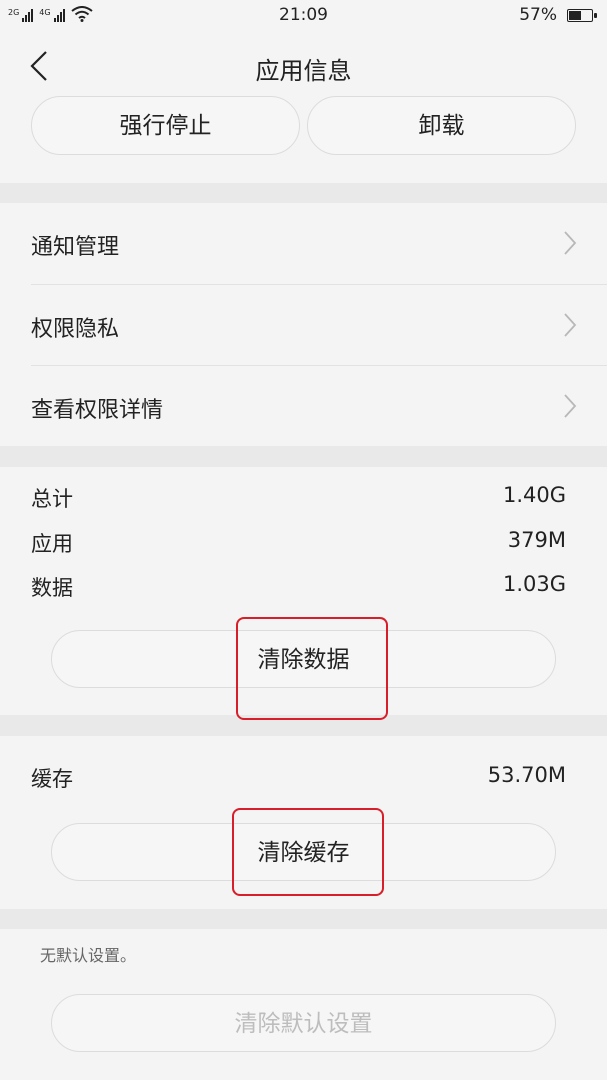 The image size is (607, 1080). I want to click on cache-value: 53.70M, so click(526, 775).